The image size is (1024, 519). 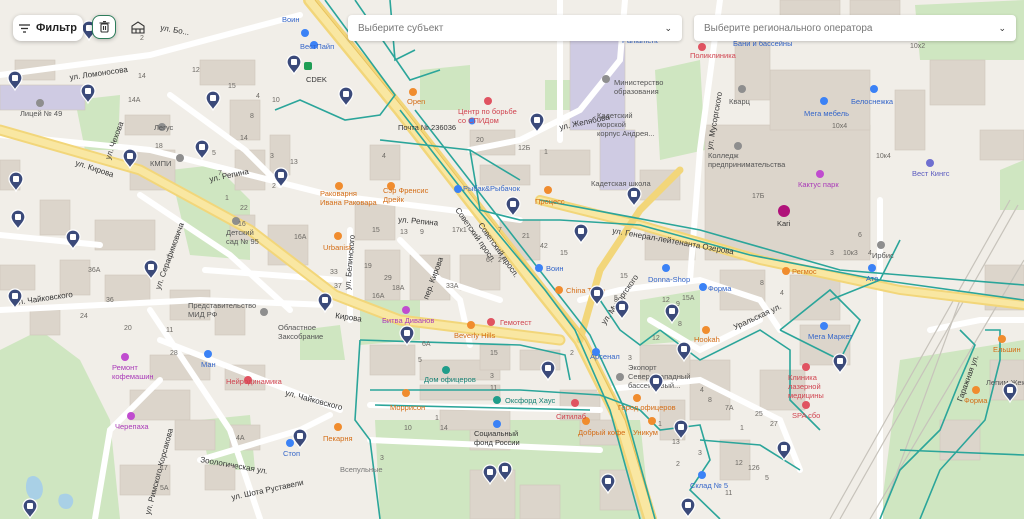 What do you see at coordinates (488, 260) in the screenshot?
I see `house-number: 6` at bounding box center [488, 260].